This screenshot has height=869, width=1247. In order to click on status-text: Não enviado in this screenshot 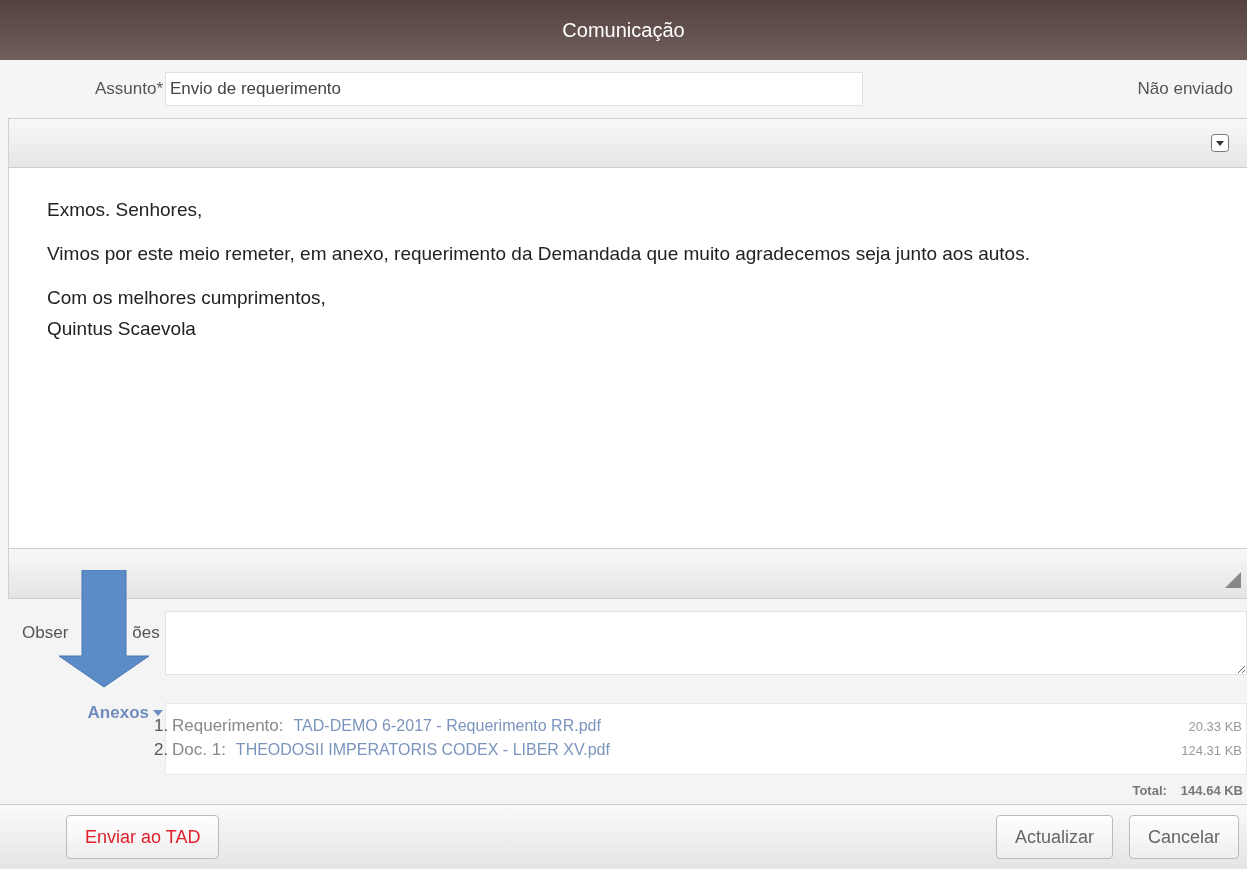, I will do `click(1185, 89)`.